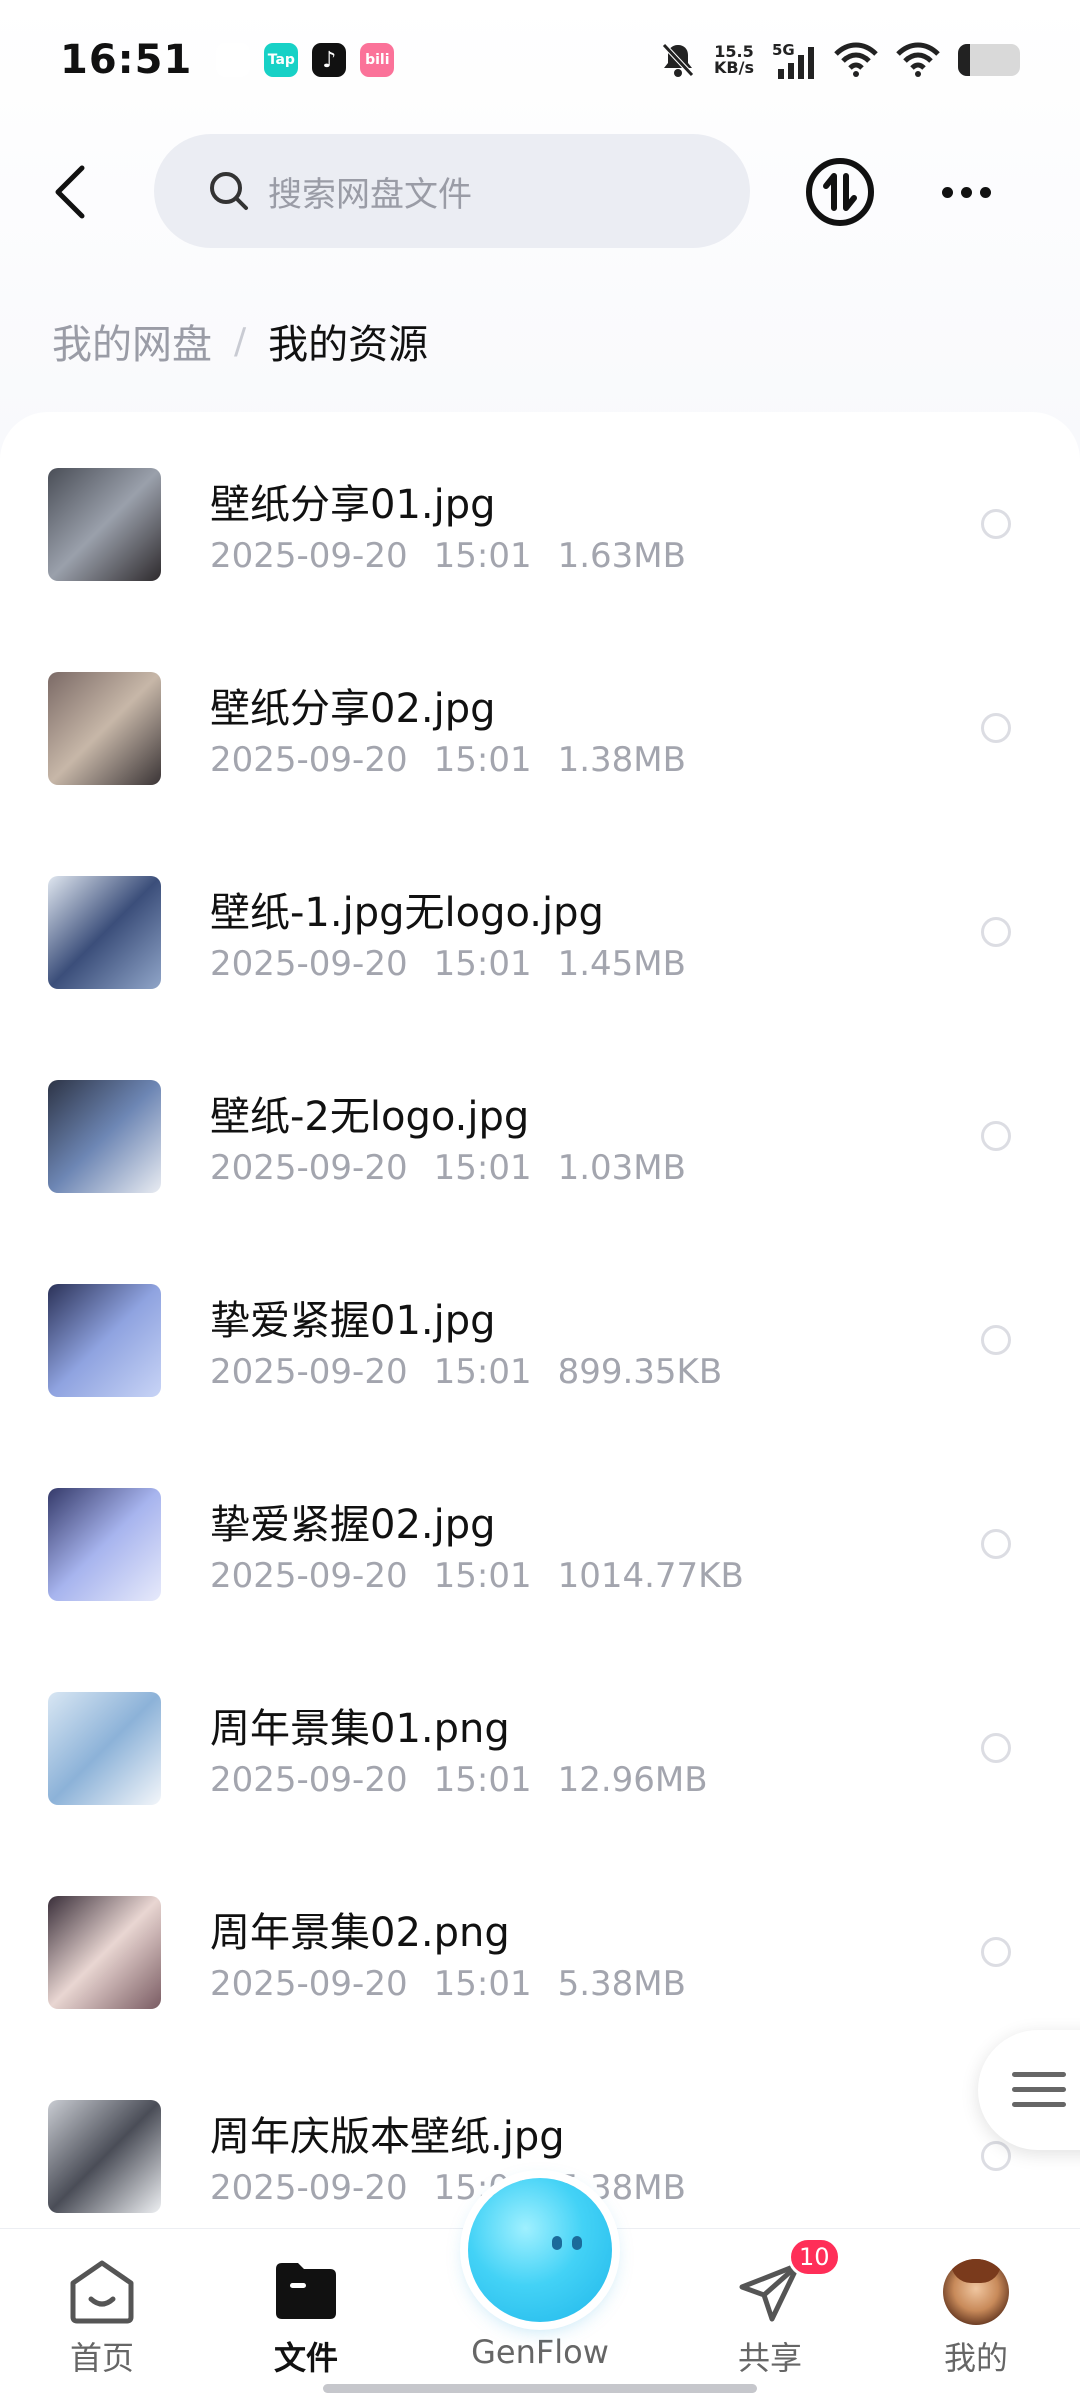 The height and width of the screenshot is (2400, 1080). I want to click on network-speed: 15.5 KB/s, so click(734, 60).